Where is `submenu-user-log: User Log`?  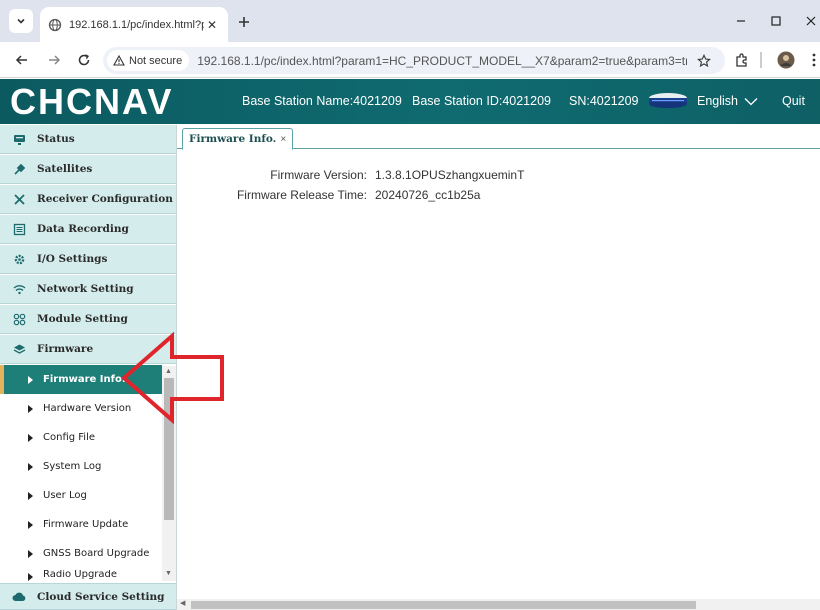 submenu-user-log: User Log is located at coordinates (81, 495).